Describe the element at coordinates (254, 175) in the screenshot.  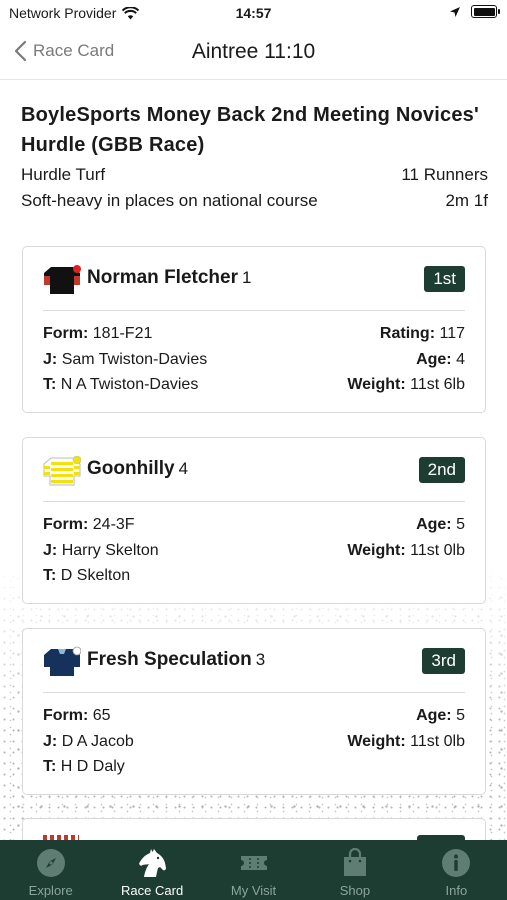
I see `race-info-row: Hurdle Turf 11 Runners` at that location.